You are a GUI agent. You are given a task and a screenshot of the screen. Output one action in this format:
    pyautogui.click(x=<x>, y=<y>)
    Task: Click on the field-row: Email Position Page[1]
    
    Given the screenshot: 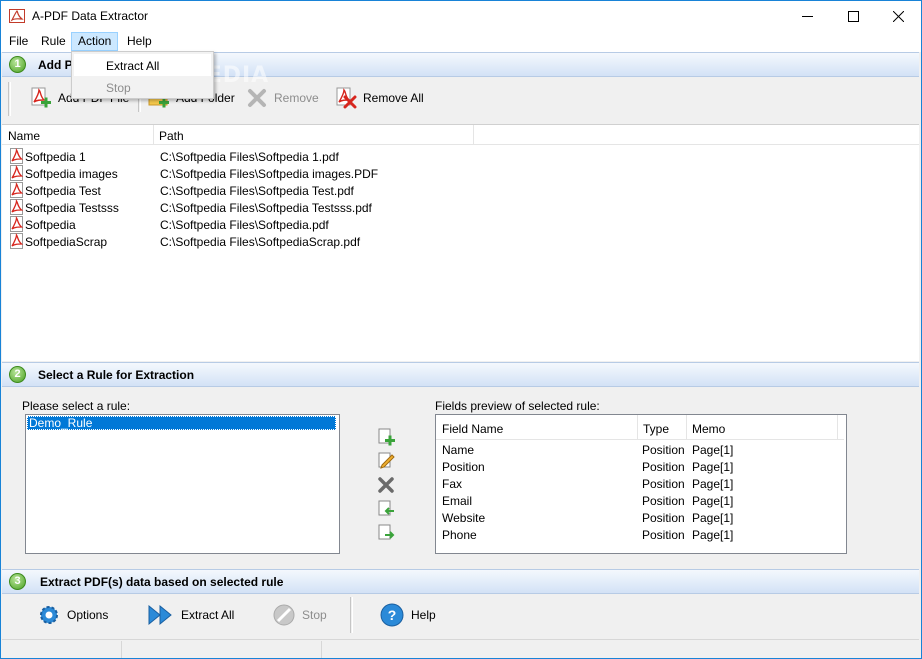 What is the action you would take?
    pyautogui.click(x=639, y=502)
    